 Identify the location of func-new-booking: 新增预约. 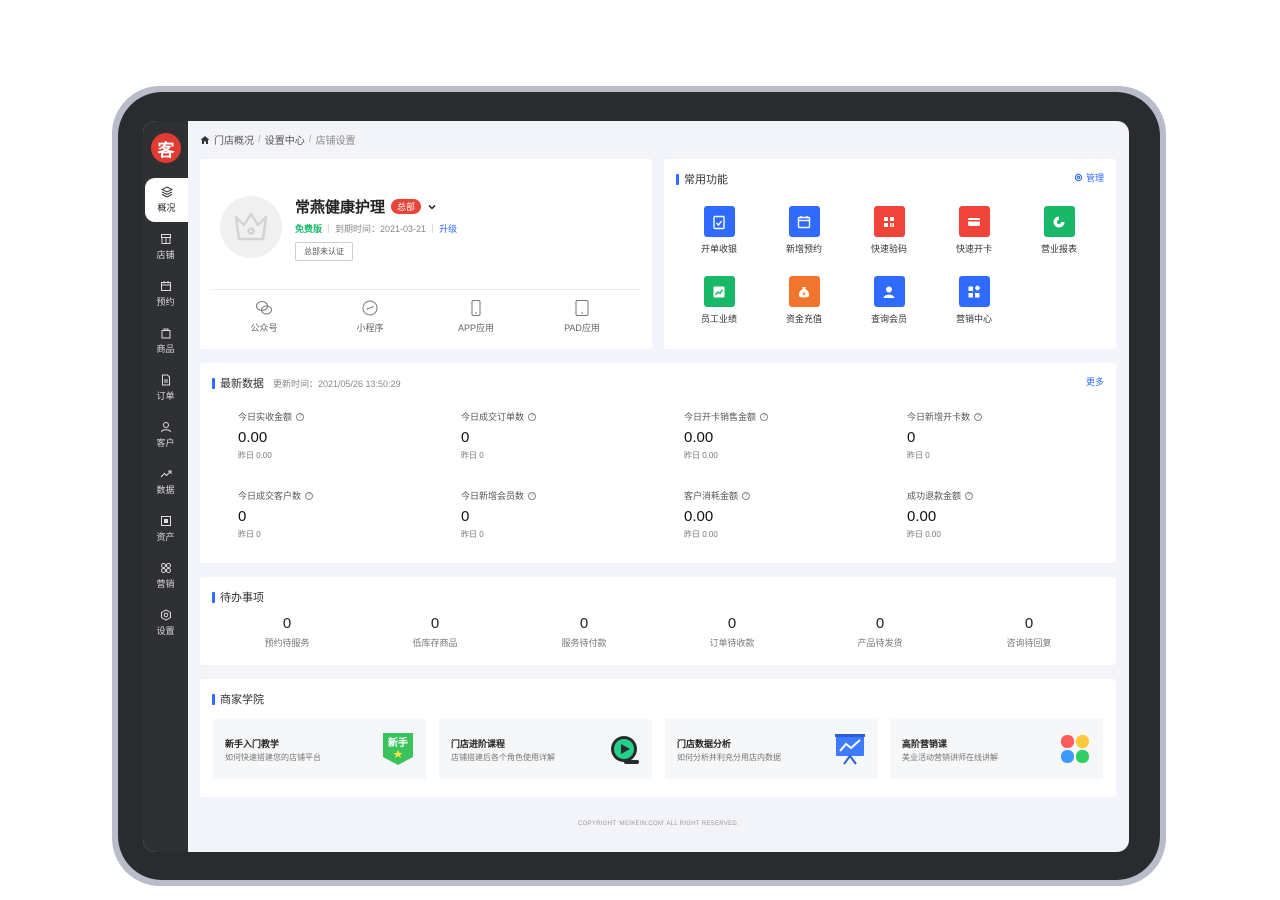
(804, 230).